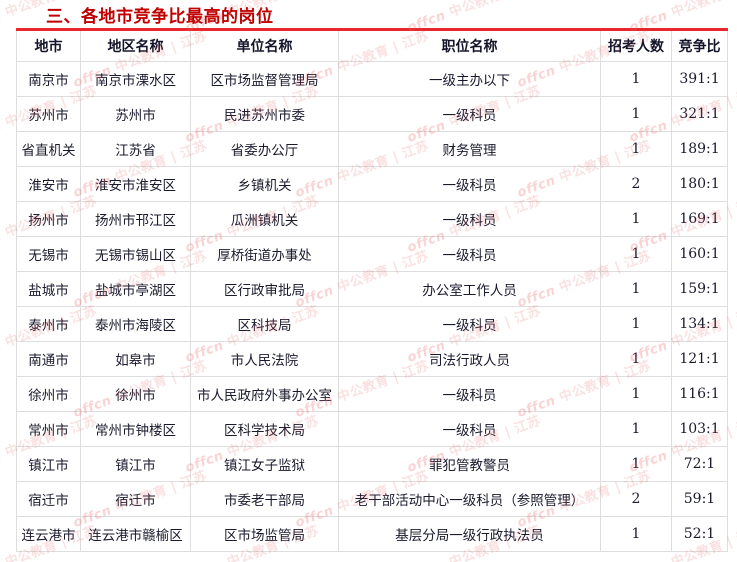 This screenshot has height=562, width=737. Describe the element at coordinates (264, 534) in the screenshot. I see `cell-unit: 区市场监管局` at that location.